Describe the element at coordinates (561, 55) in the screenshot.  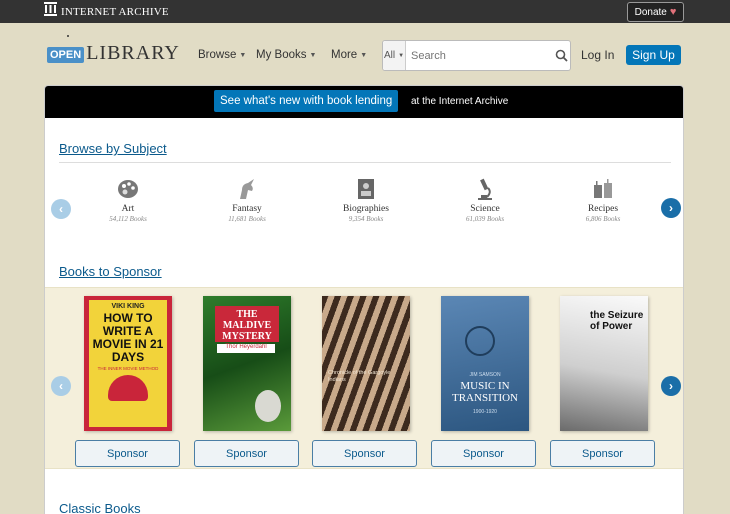
I see `search-icon` at that location.